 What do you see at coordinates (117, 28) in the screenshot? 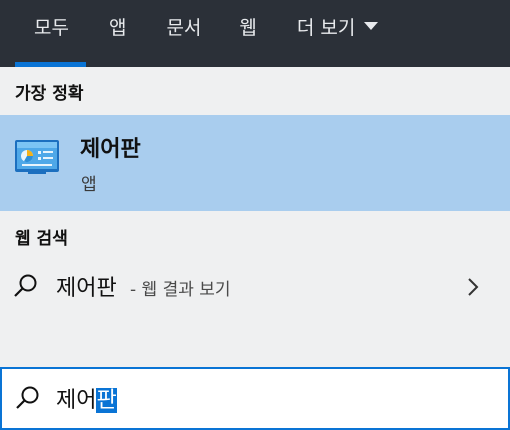
I see `tab-apps-label: 앱` at bounding box center [117, 28].